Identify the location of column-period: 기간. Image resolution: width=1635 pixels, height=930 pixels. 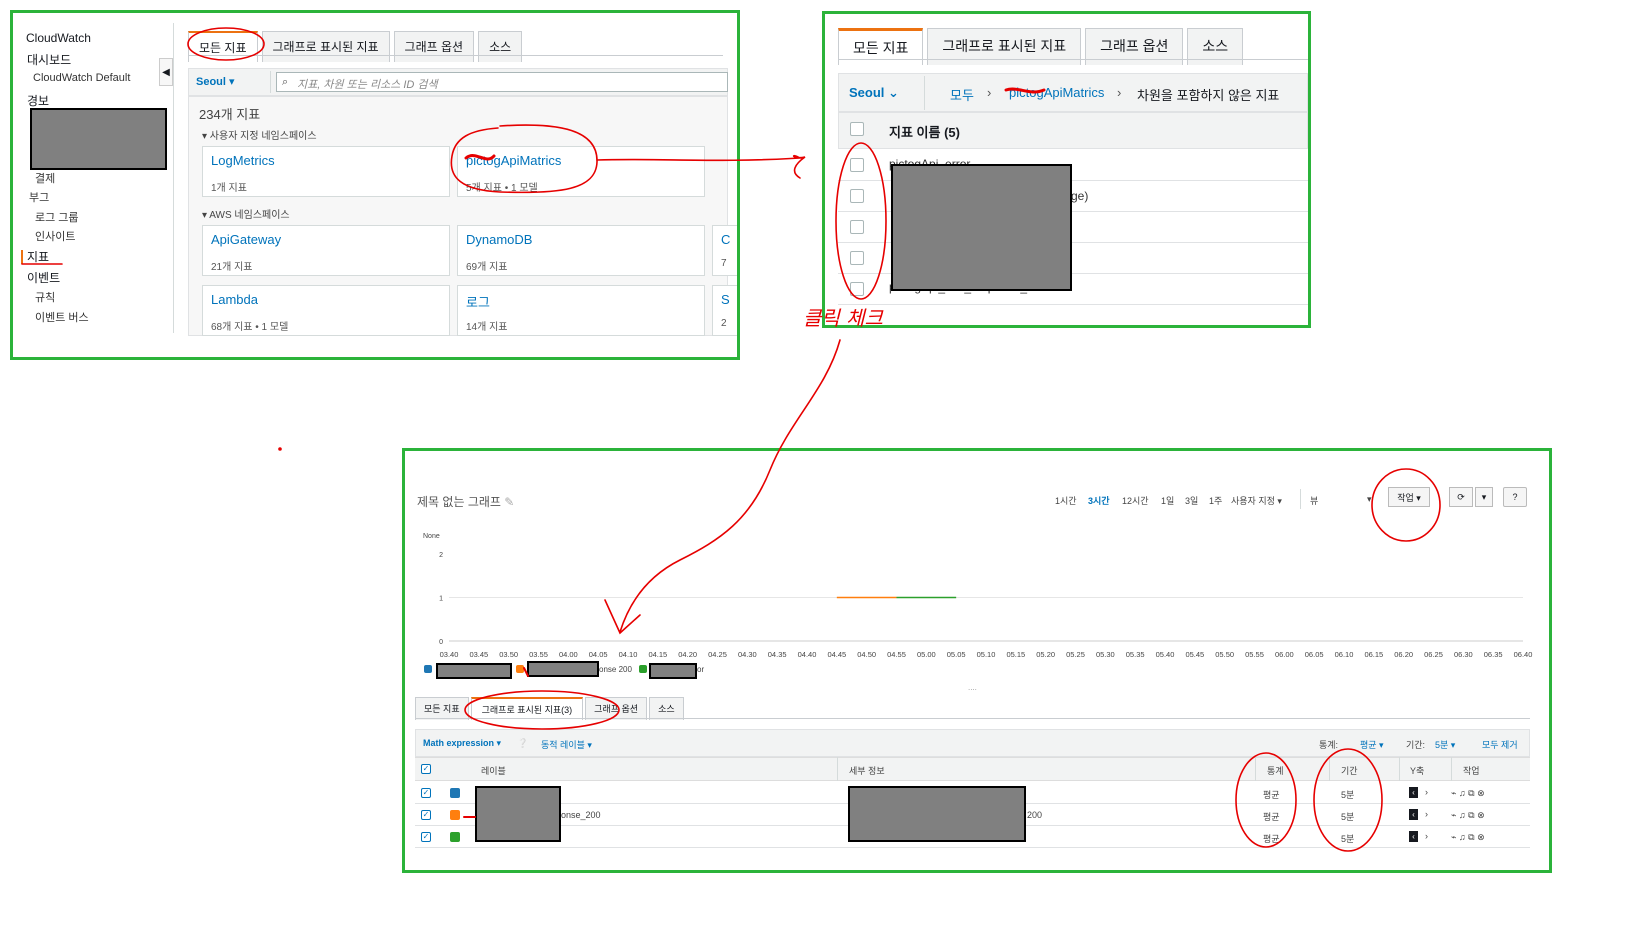
(1349, 770).